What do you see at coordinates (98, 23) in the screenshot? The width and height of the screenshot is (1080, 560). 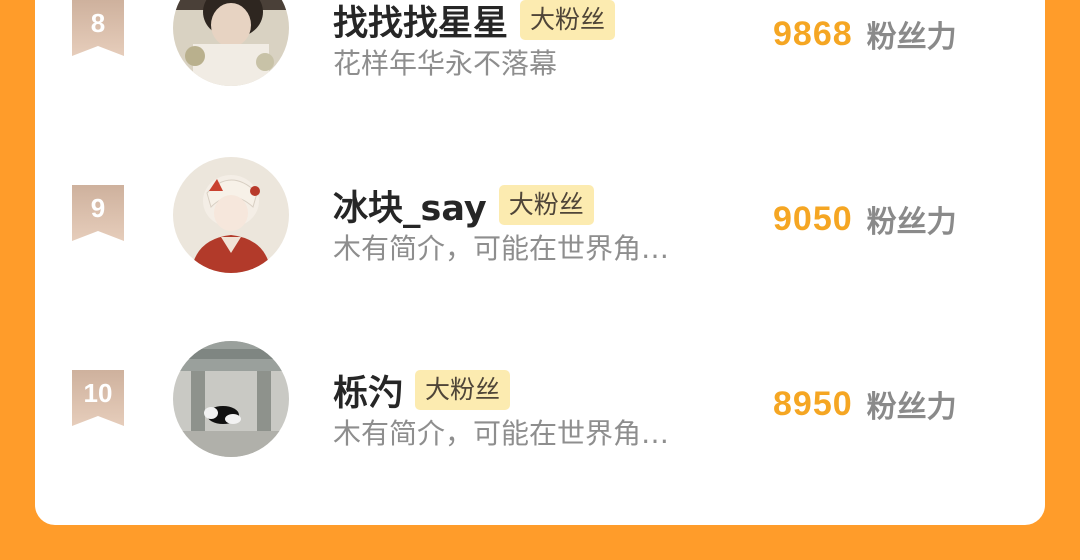 I see `rank-number: 8` at bounding box center [98, 23].